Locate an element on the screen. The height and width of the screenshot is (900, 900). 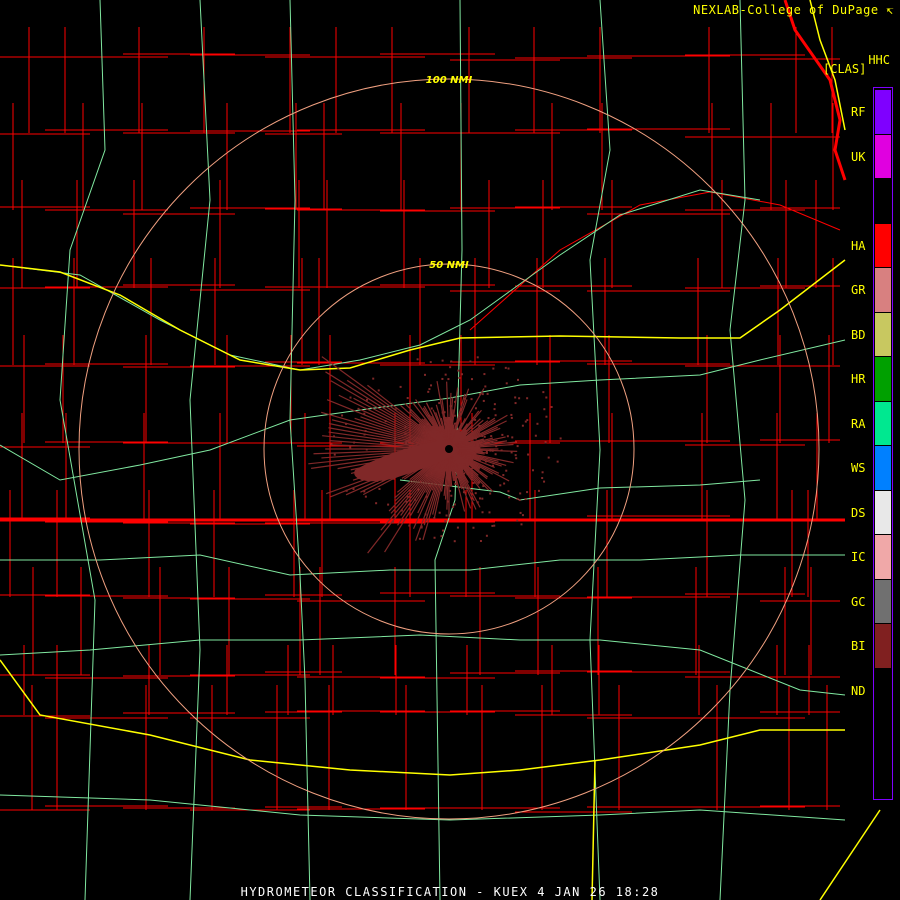
legend-label-rf: RF is located at coordinates (858, 112).